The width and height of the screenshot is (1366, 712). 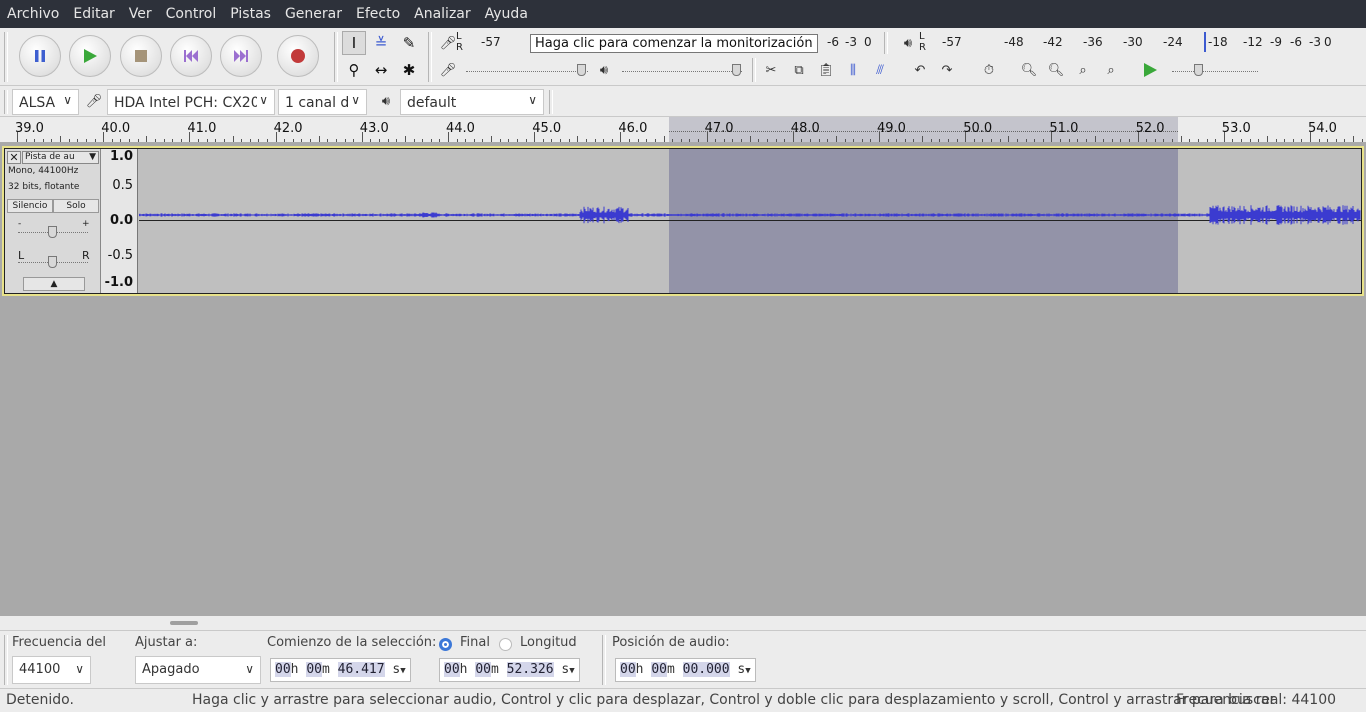 I want to click on zoom-in-button: 🔍︎, so click(x=1029, y=70).